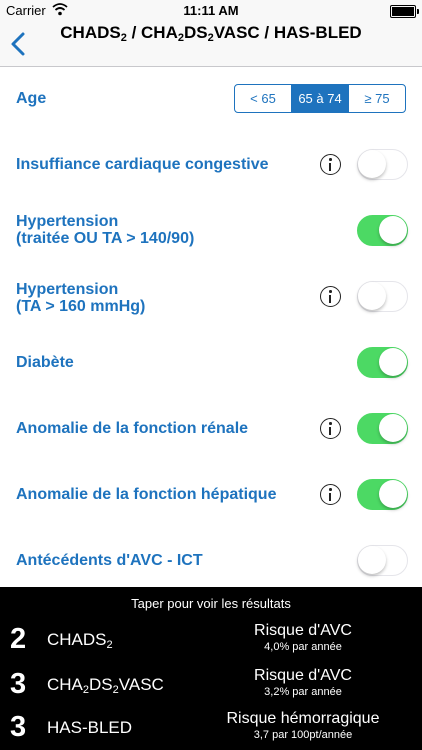 This screenshot has height=750, width=422. What do you see at coordinates (18, 639) in the screenshot?
I see `result-score: 2` at bounding box center [18, 639].